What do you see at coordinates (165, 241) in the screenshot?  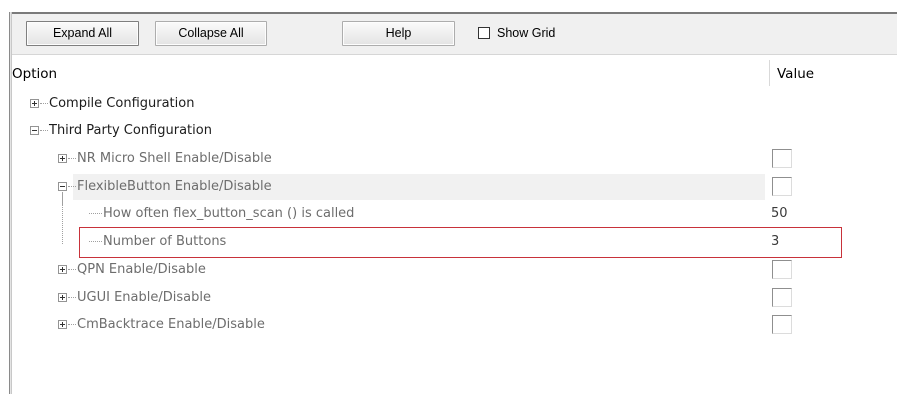 I see `tree-item-label: Number of Buttons` at bounding box center [165, 241].